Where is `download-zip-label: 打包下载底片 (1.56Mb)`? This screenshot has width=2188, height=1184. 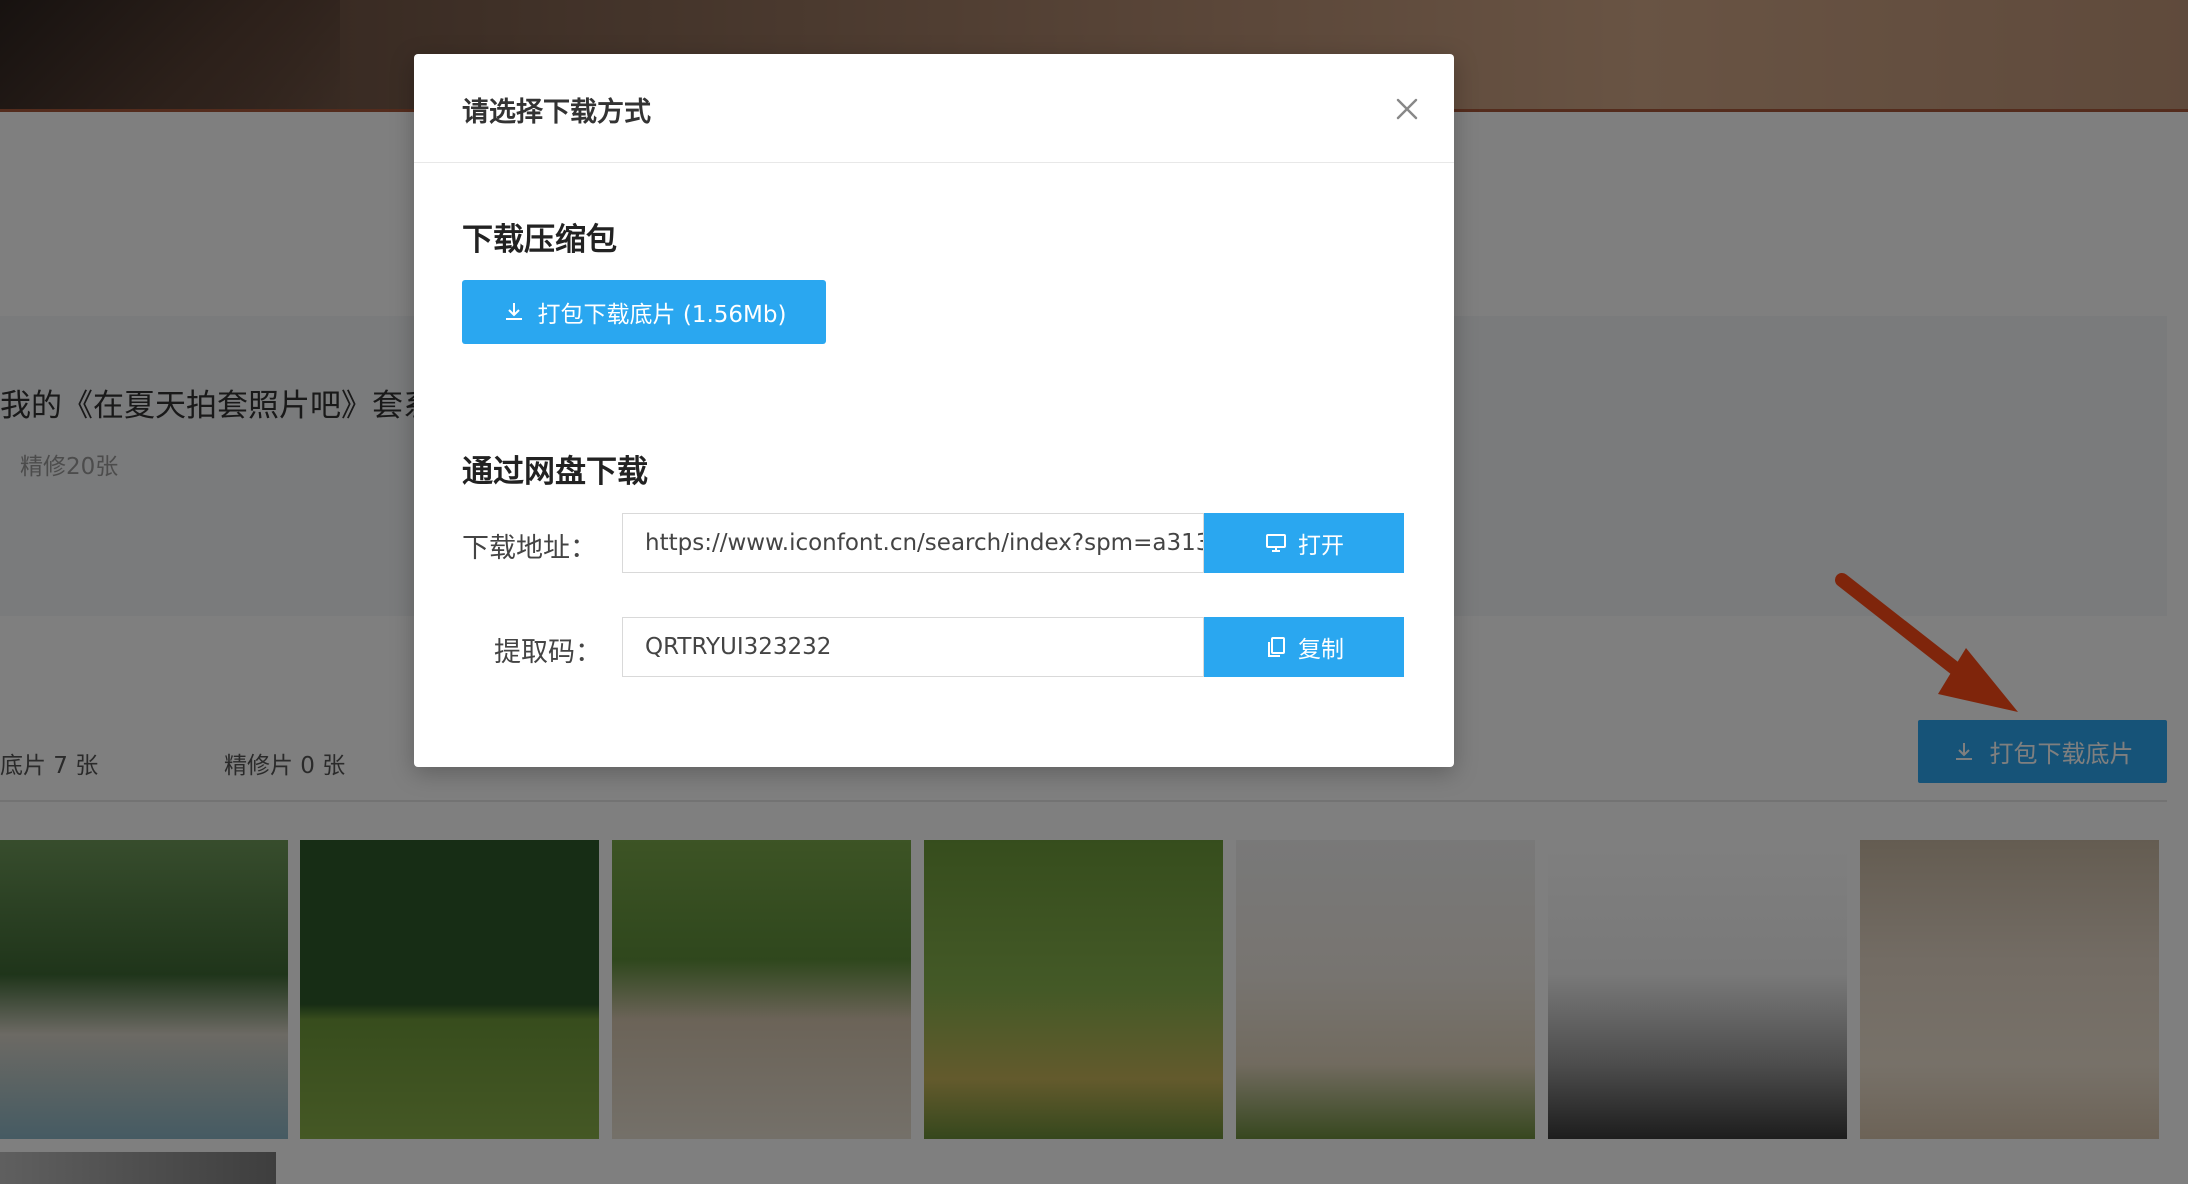
download-zip-label: 打包下载底片 (1.56Mb) is located at coordinates (662, 315).